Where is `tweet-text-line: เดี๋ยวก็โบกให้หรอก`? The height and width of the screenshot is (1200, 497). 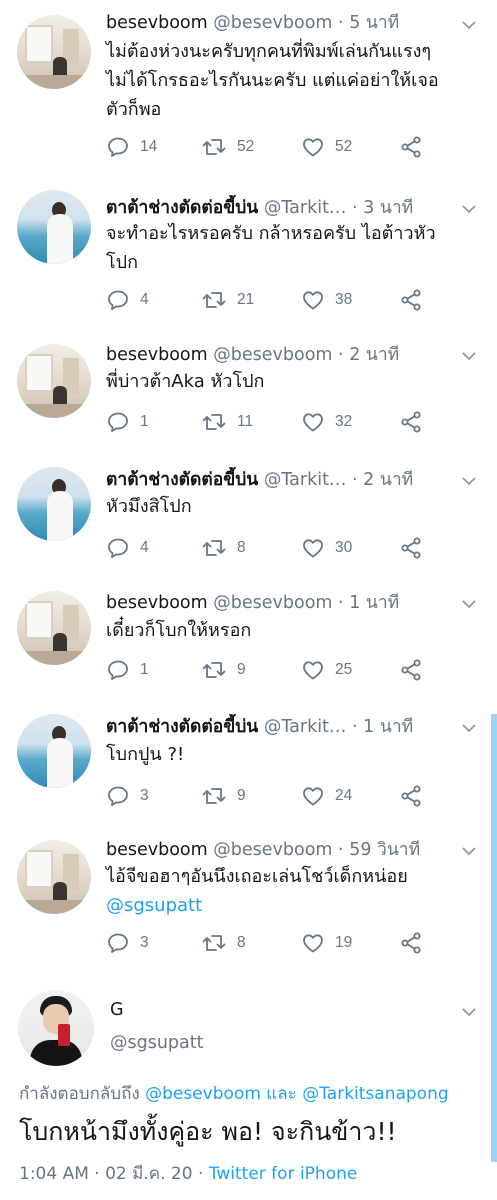 tweet-text-line: เดี๋ยวก็โบกให้หรอก is located at coordinates (179, 630).